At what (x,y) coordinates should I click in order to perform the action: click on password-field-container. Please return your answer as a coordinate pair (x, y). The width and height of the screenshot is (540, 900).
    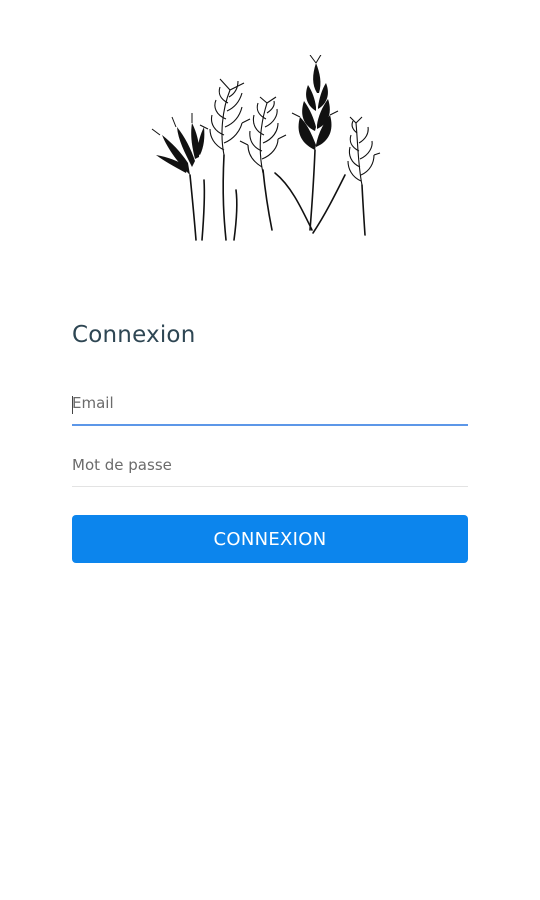
    Looking at the image, I should click on (270, 469).